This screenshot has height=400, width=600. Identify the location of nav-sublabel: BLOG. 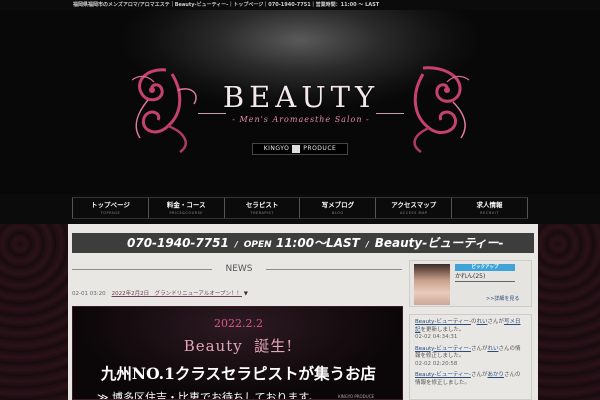
(338, 213).